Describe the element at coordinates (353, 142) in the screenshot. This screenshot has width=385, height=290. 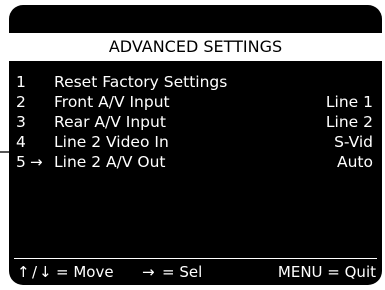
I see `menu-item-value: S-Vid` at that location.